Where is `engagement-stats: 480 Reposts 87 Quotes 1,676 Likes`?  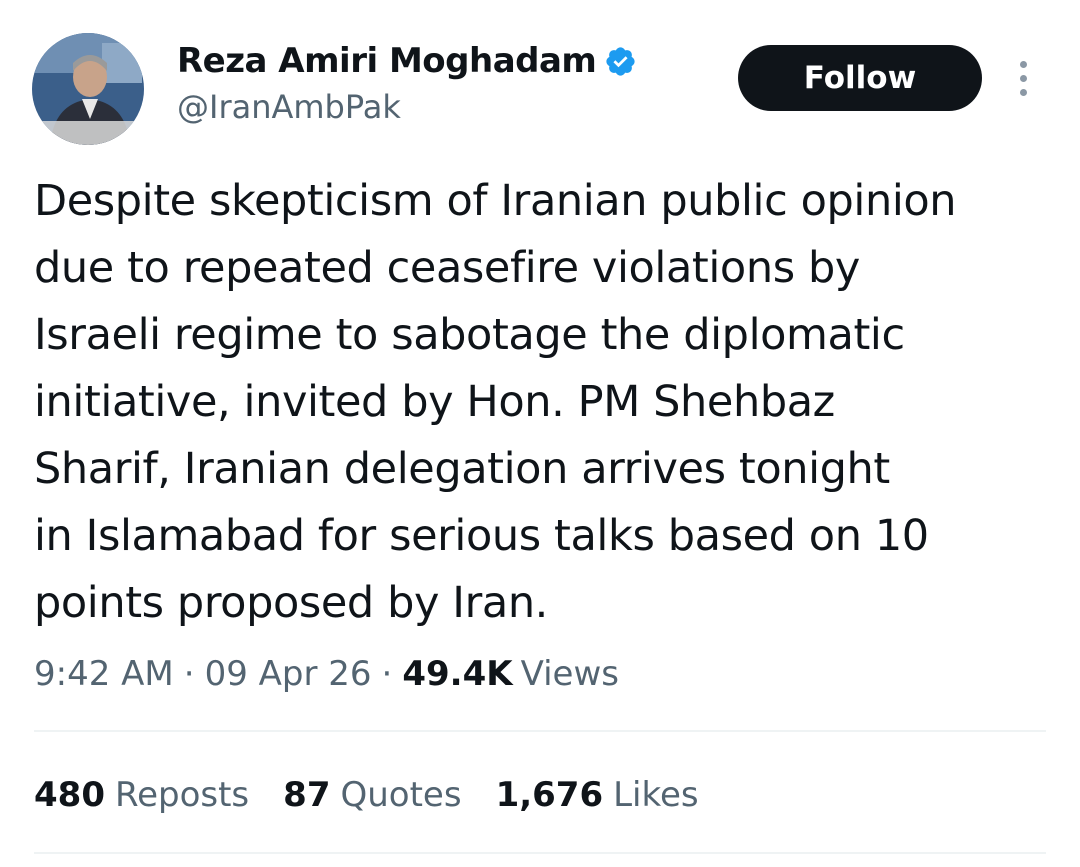
engagement-stats: 480 Reposts 87 Quotes 1,676 Likes is located at coordinates (383, 795).